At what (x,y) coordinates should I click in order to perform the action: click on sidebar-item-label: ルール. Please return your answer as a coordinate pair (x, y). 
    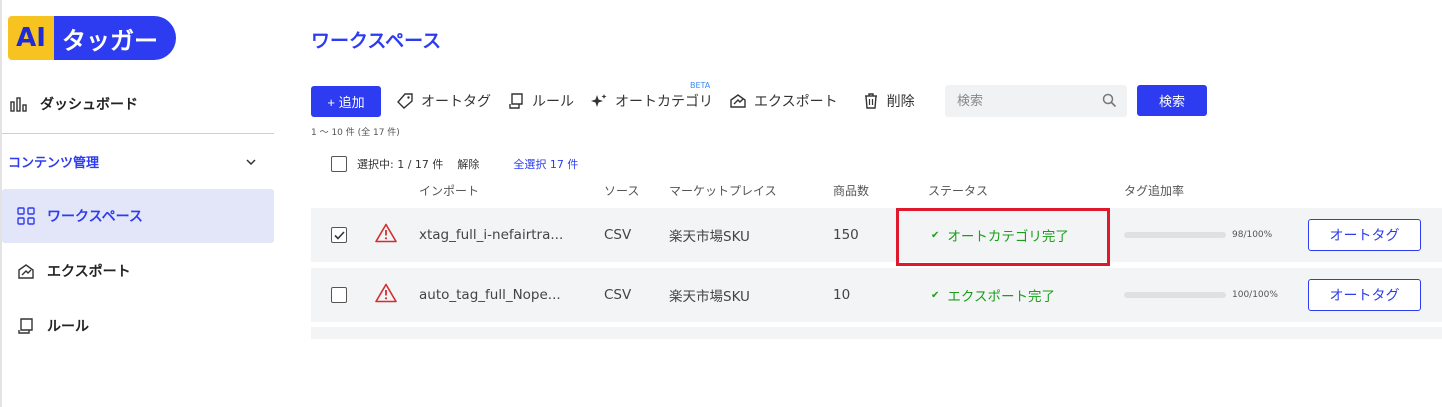
    Looking at the image, I should click on (68, 327).